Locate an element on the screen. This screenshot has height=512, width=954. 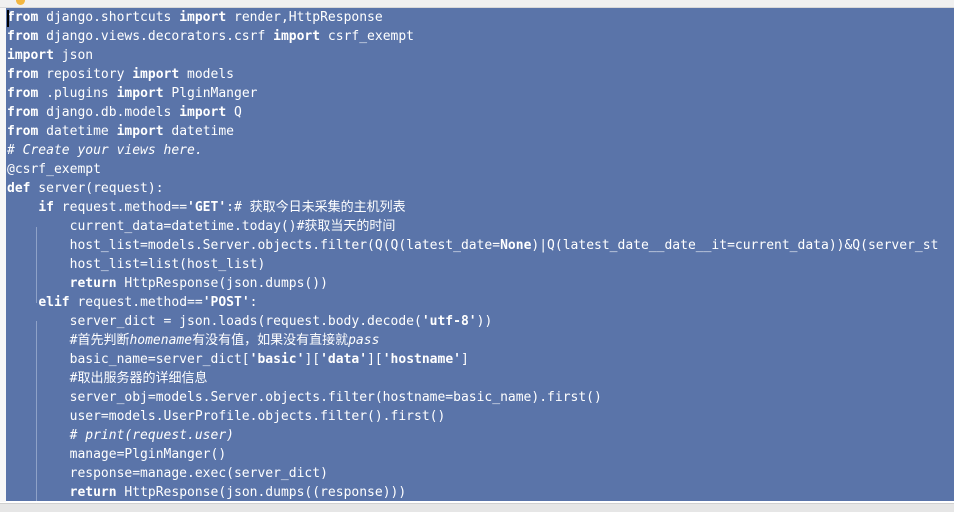
code-line: from .plugins import PlginManger is located at coordinates (132, 93).